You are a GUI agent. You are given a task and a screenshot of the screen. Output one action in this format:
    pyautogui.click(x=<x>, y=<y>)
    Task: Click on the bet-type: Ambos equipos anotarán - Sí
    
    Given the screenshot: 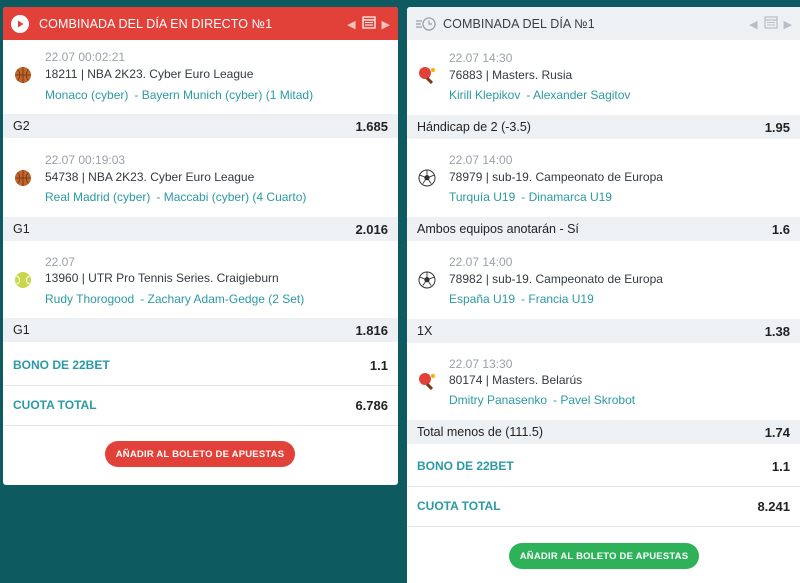 What is the action you would take?
    pyautogui.click(x=498, y=229)
    